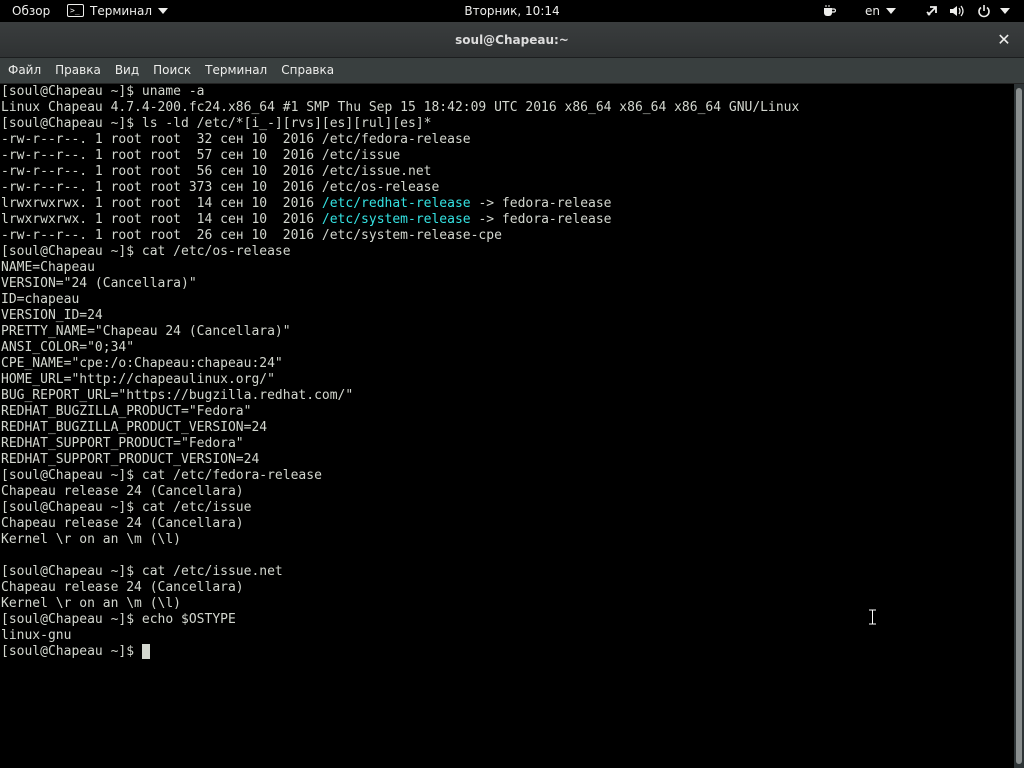 This screenshot has height=768, width=1024. What do you see at coordinates (171, 70) in the screenshot?
I see `menu-search: Поиск` at bounding box center [171, 70].